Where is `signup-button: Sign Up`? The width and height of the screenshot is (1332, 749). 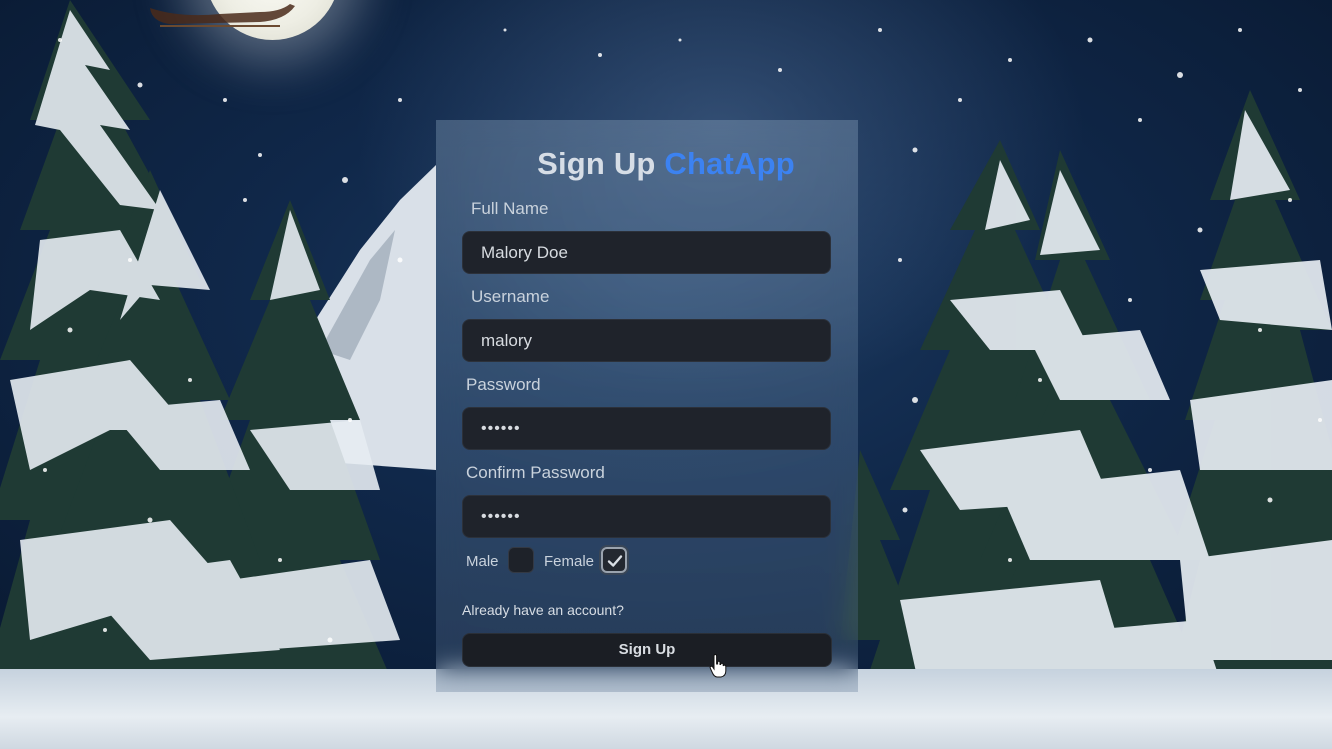
signup-button: Sign Up is located at coordinates (647, 650).